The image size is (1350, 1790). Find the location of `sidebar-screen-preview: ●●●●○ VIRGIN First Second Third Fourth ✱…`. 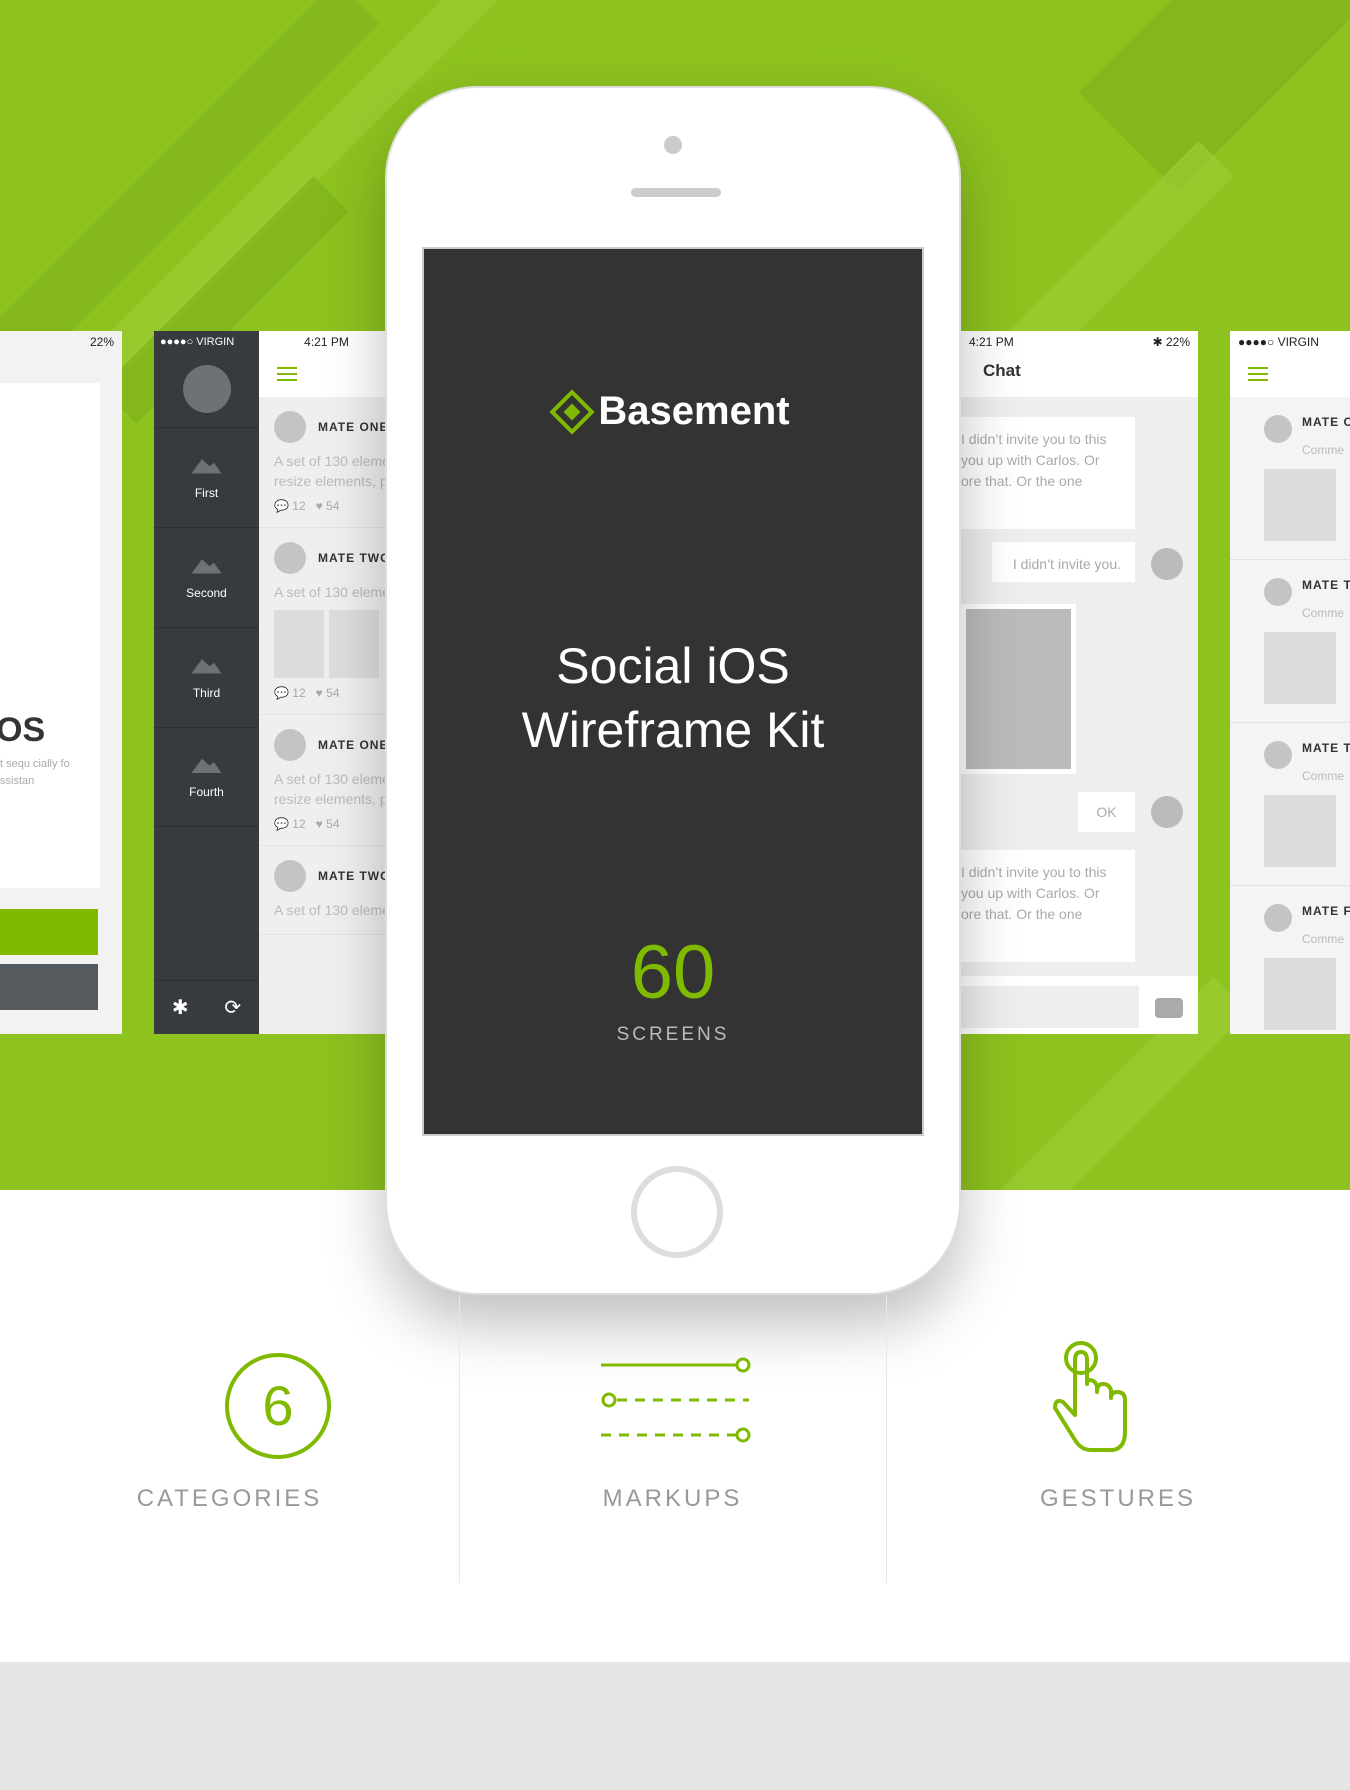

sidebar-screen-preview: ●●●●○ VIRGIN First Second Third Fourth ✱… is located at coordinates (274, 682).